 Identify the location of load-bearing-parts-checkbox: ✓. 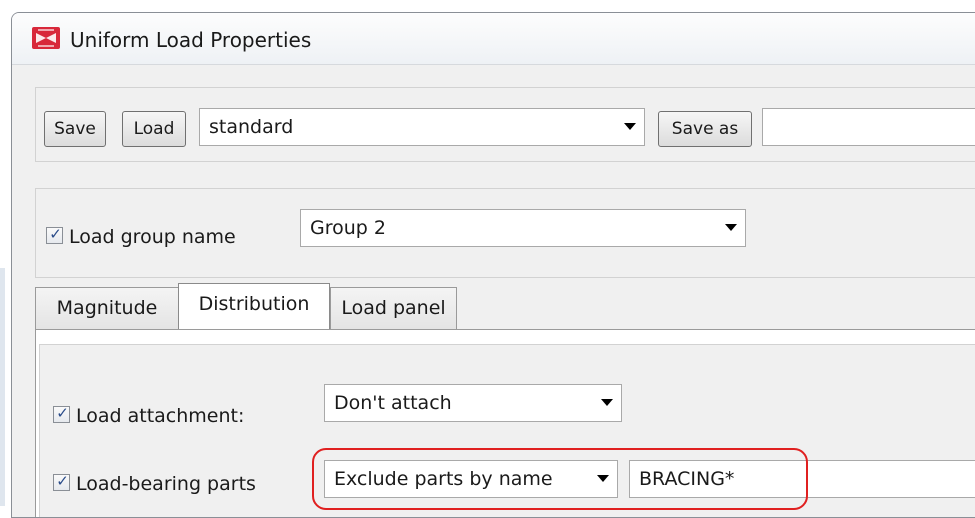
(61, 481).